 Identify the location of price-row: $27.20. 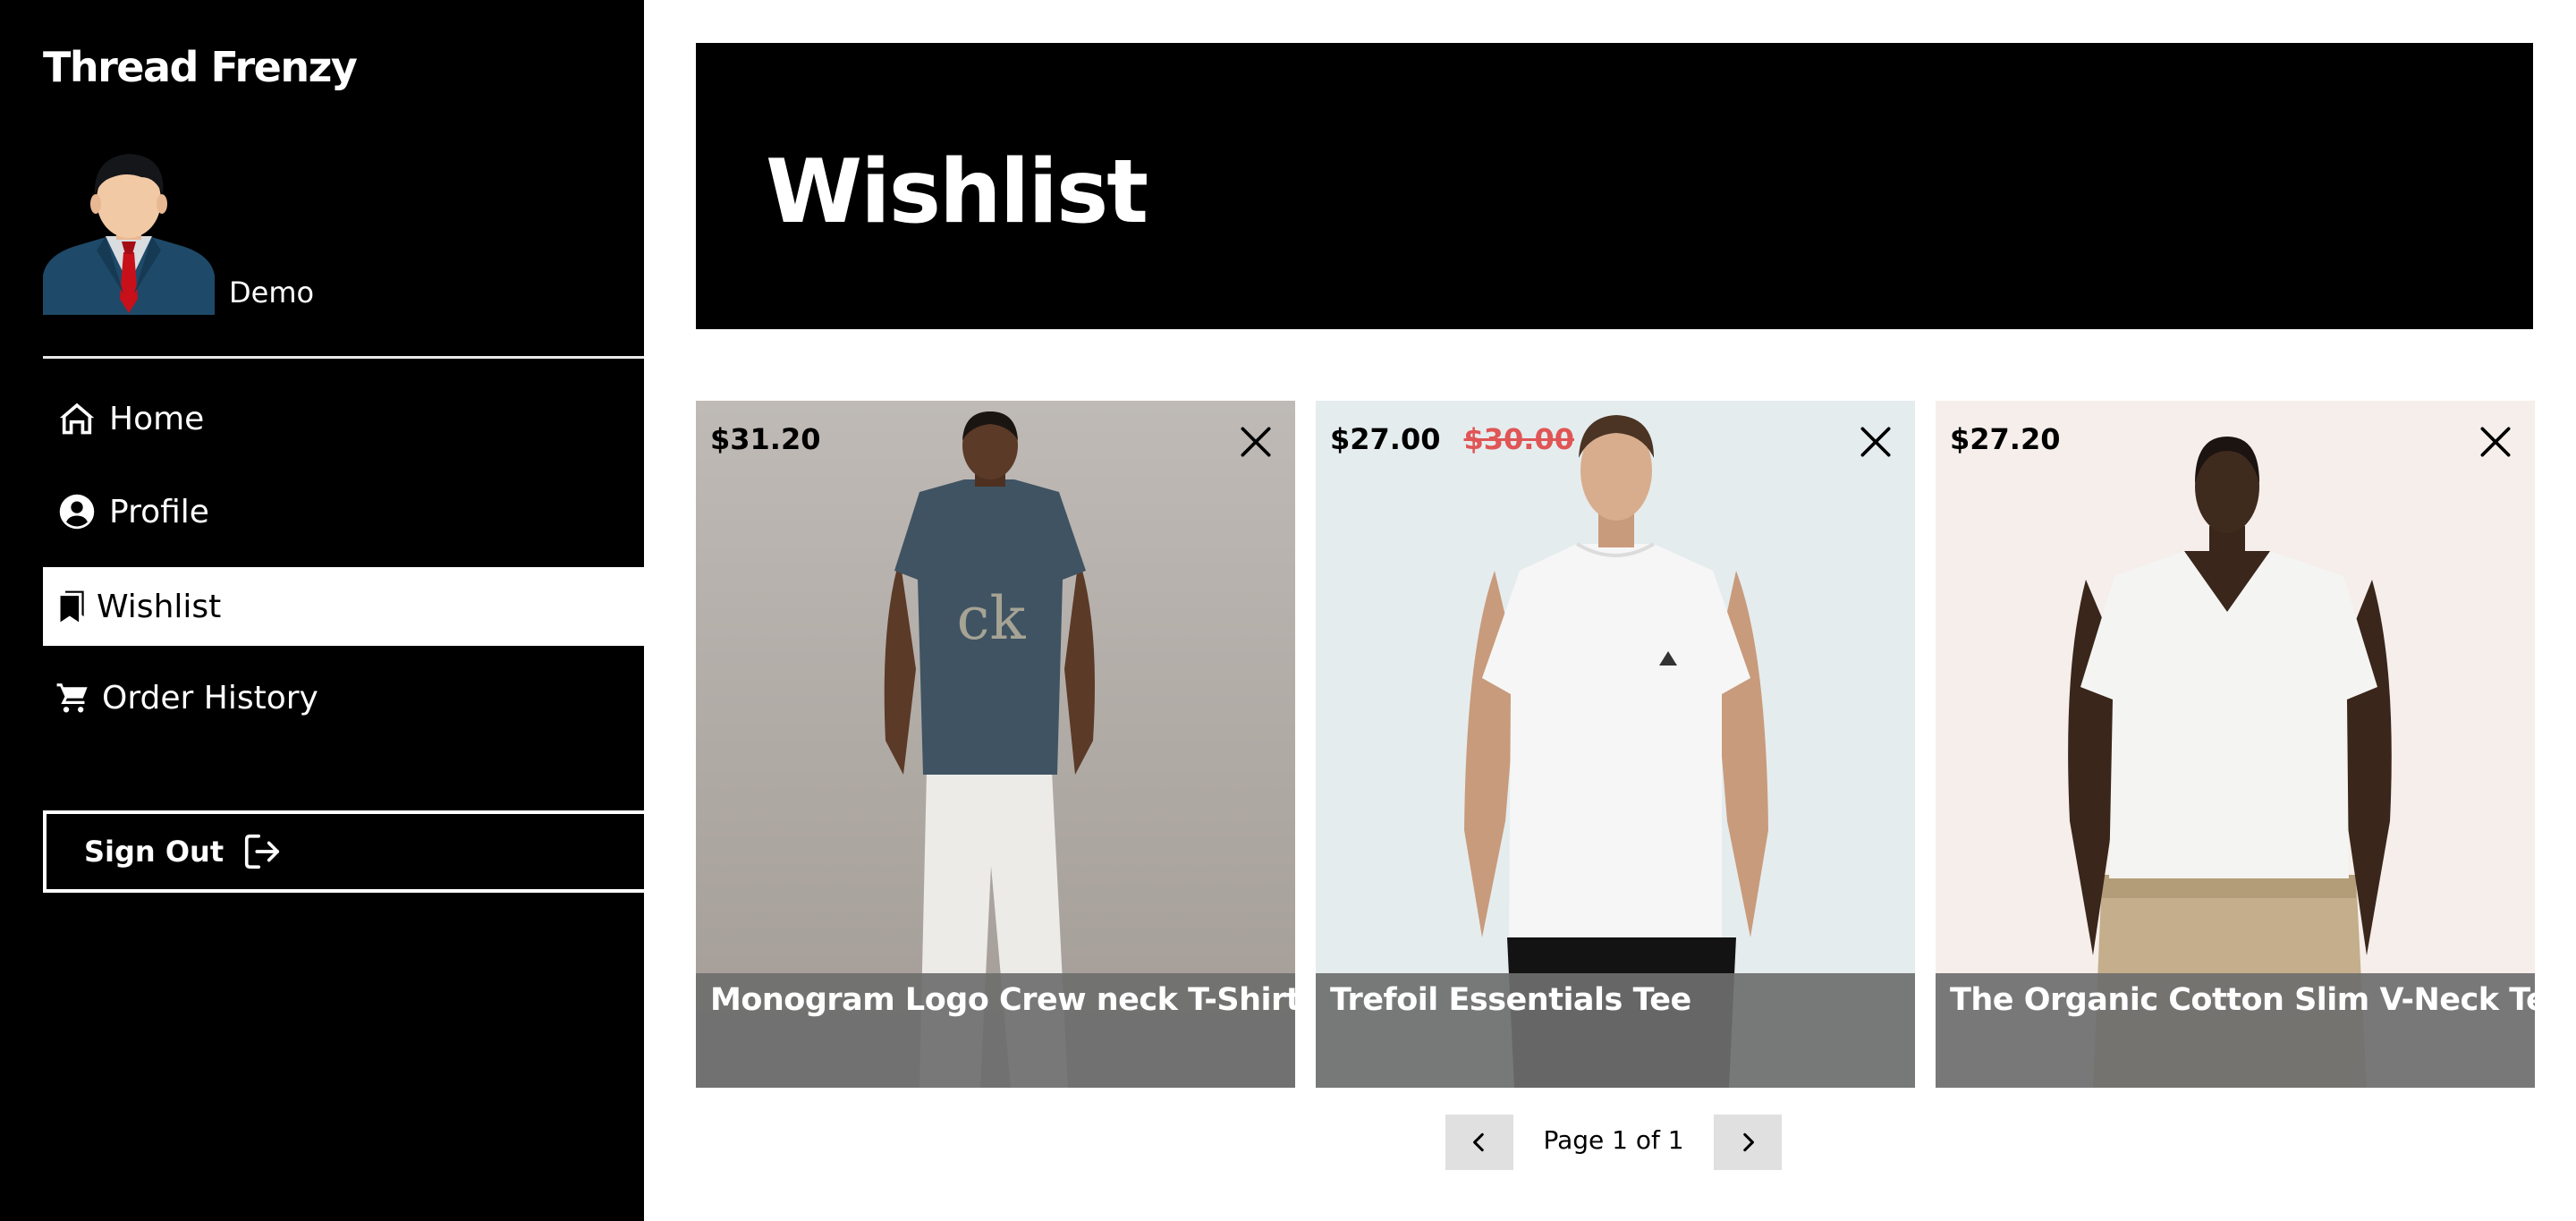
(2005, 439).